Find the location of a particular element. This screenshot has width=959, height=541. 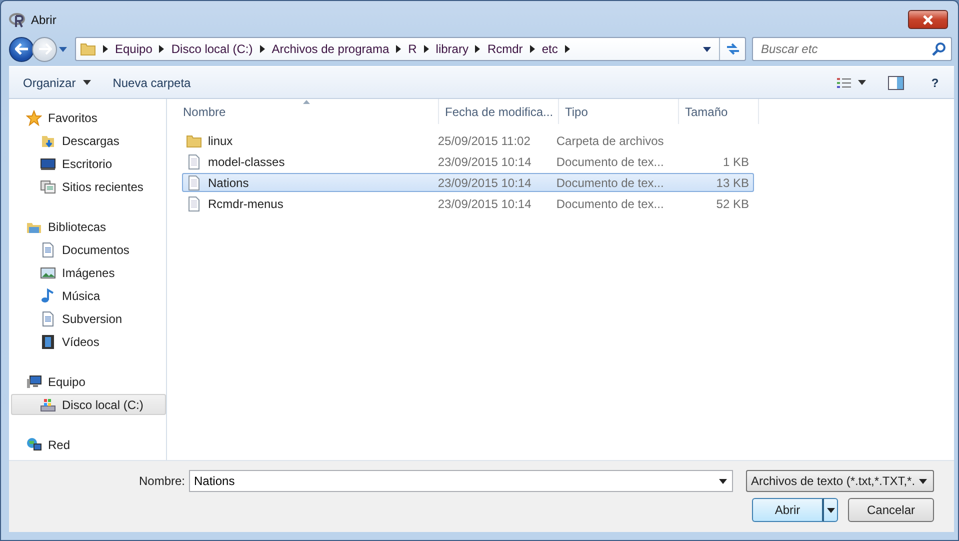

back-button is located at coordinates (21, 49).